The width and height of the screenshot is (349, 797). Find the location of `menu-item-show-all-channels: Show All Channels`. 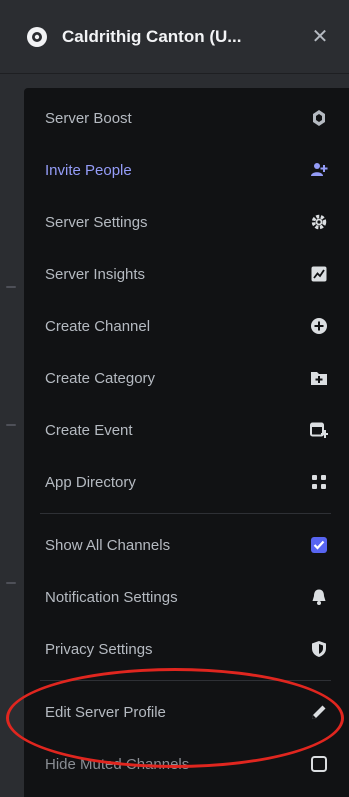

menu-item-show-all-channels: Show All Channels is located at coordinates (185, 545).